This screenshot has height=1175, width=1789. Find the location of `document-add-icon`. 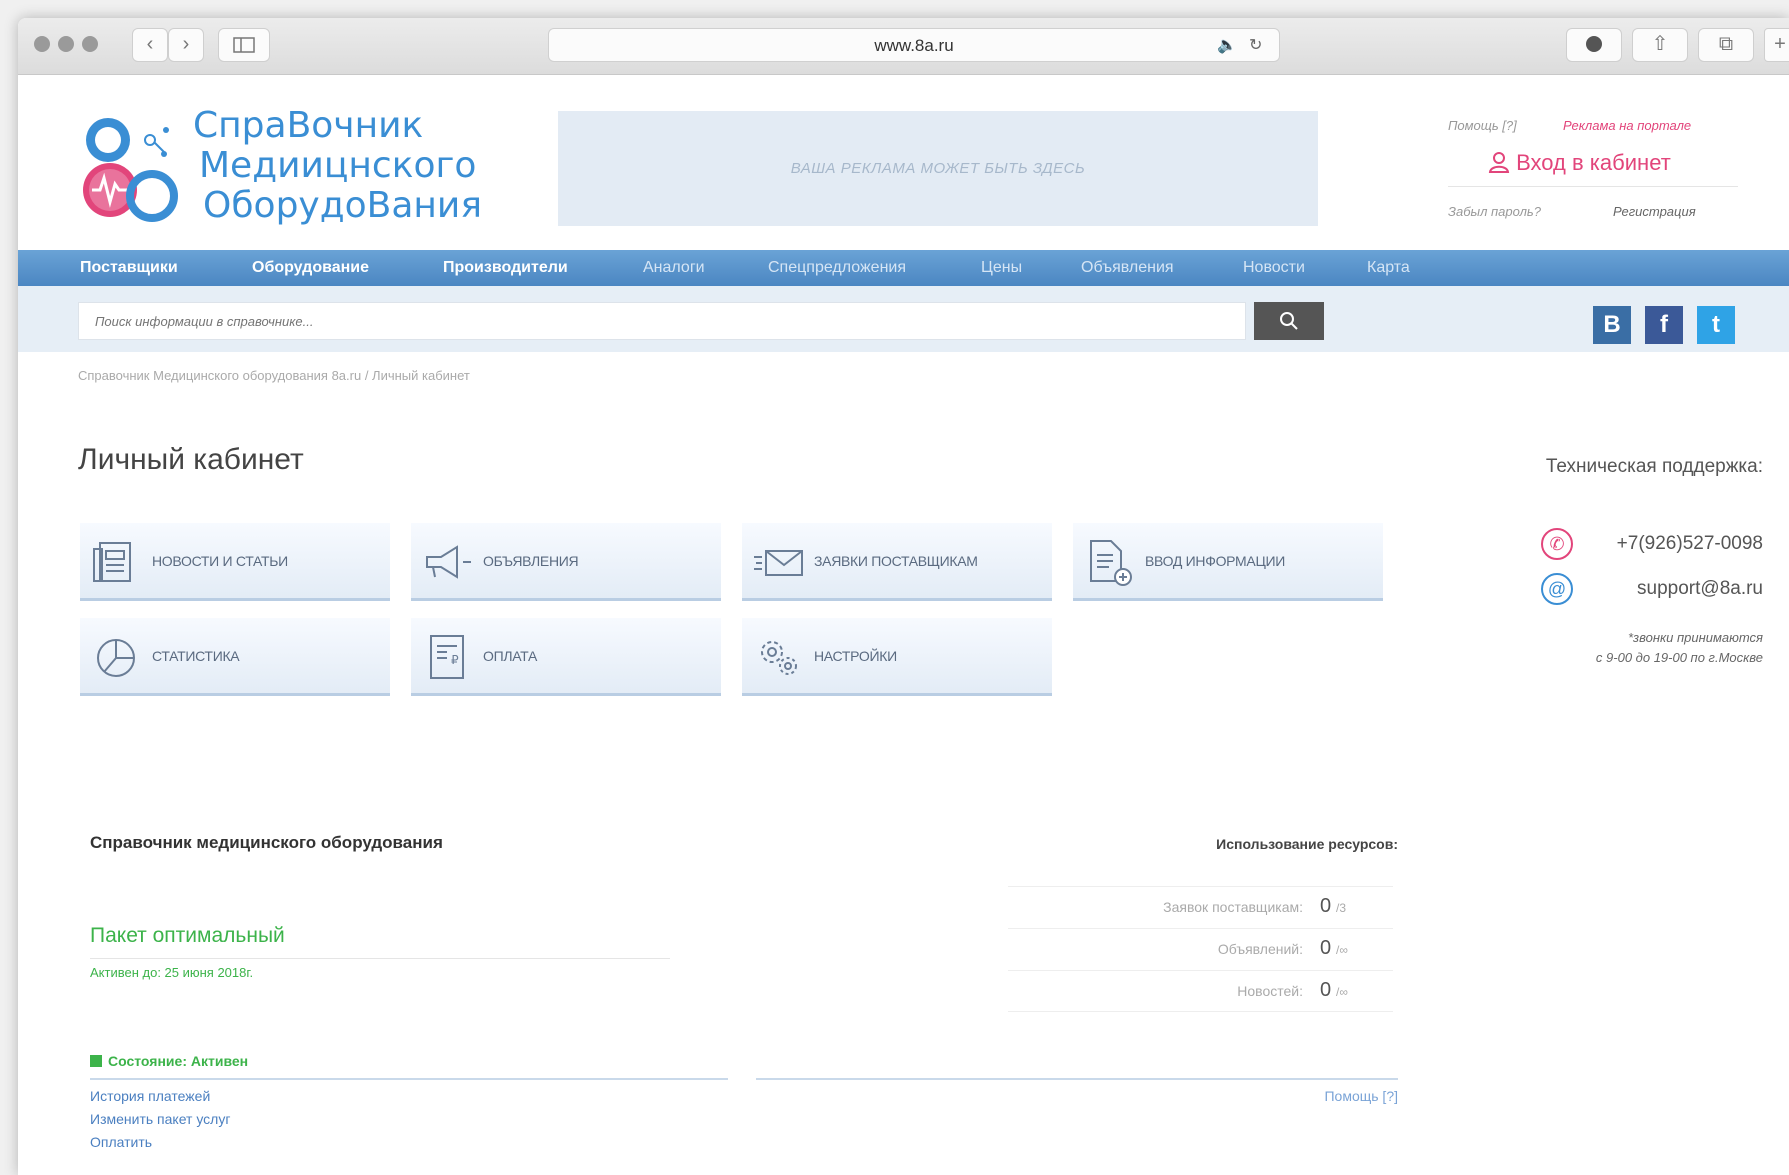

document-add-icon is located at coordinates (1111, 563).